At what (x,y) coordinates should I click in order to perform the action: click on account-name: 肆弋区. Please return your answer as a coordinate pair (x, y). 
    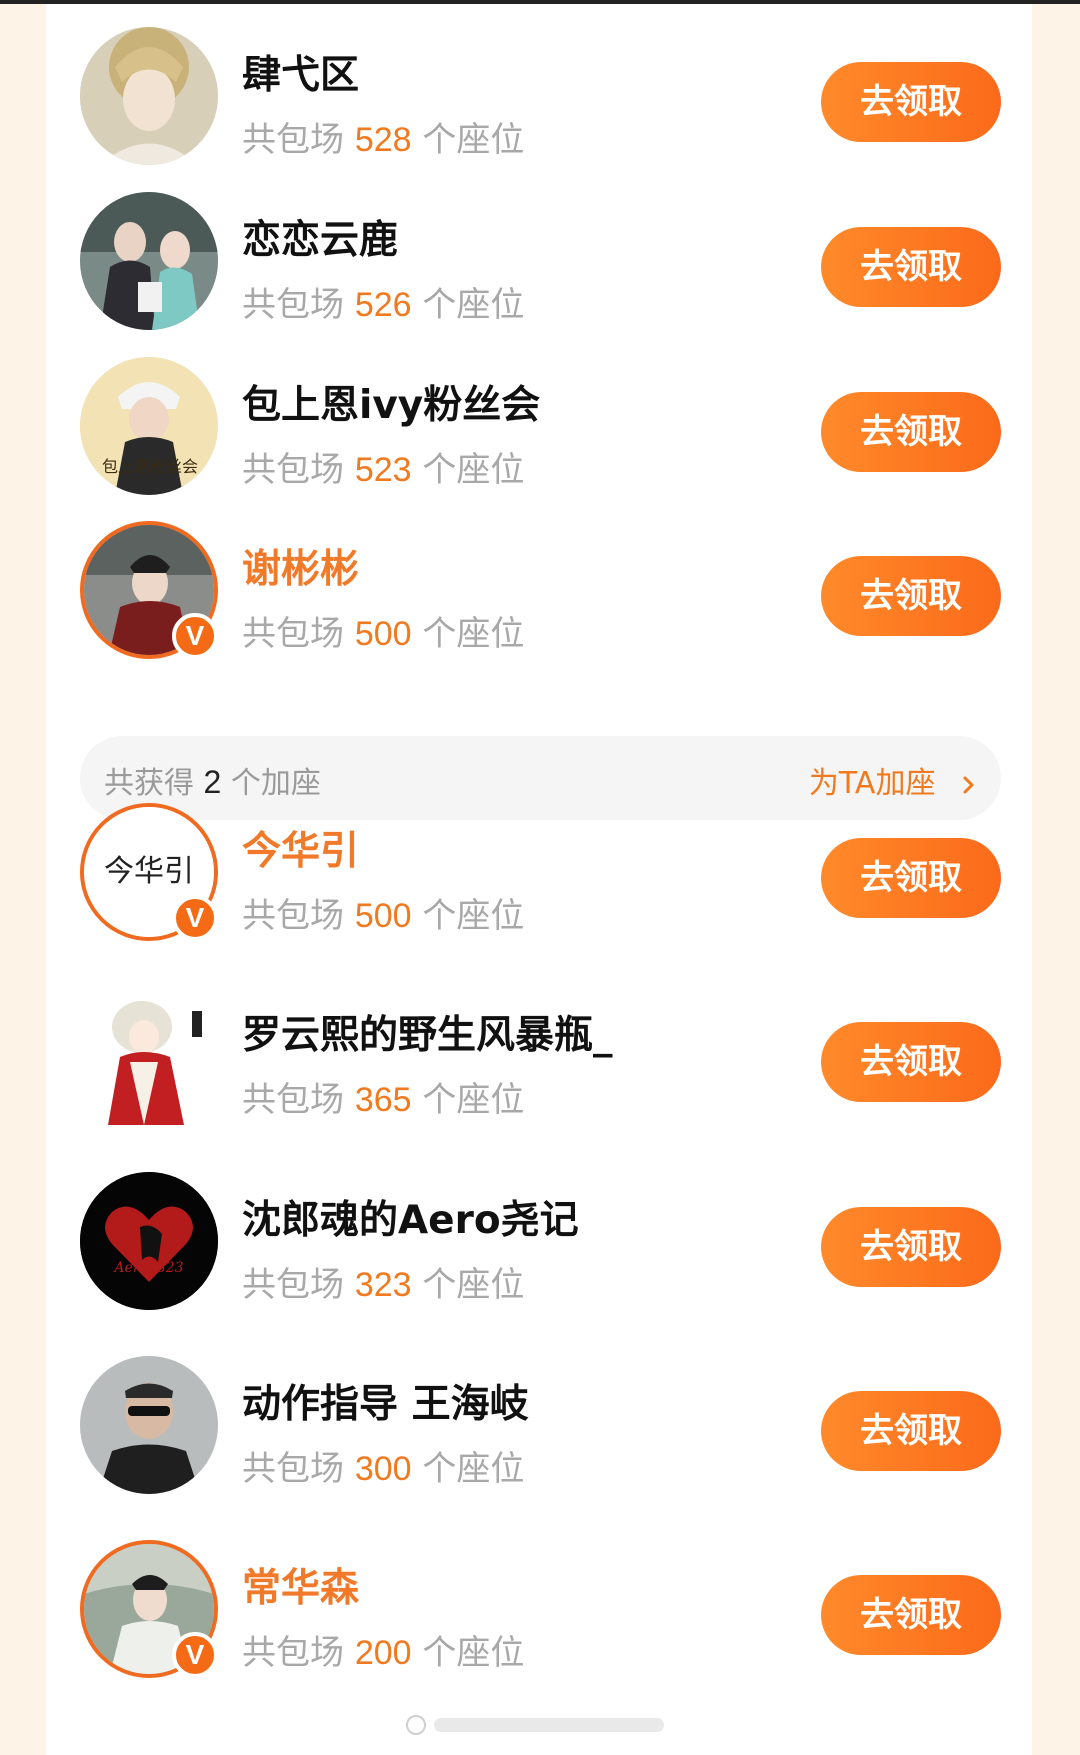
    Looking at the image, I should click on (301, 75).